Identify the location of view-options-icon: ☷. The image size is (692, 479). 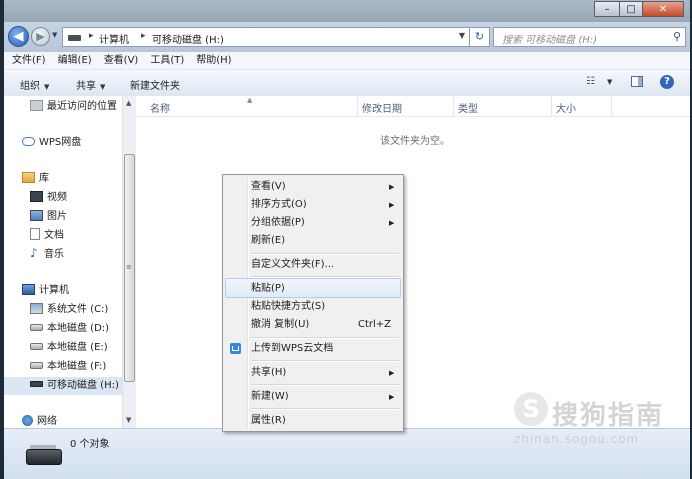
(590, 81).